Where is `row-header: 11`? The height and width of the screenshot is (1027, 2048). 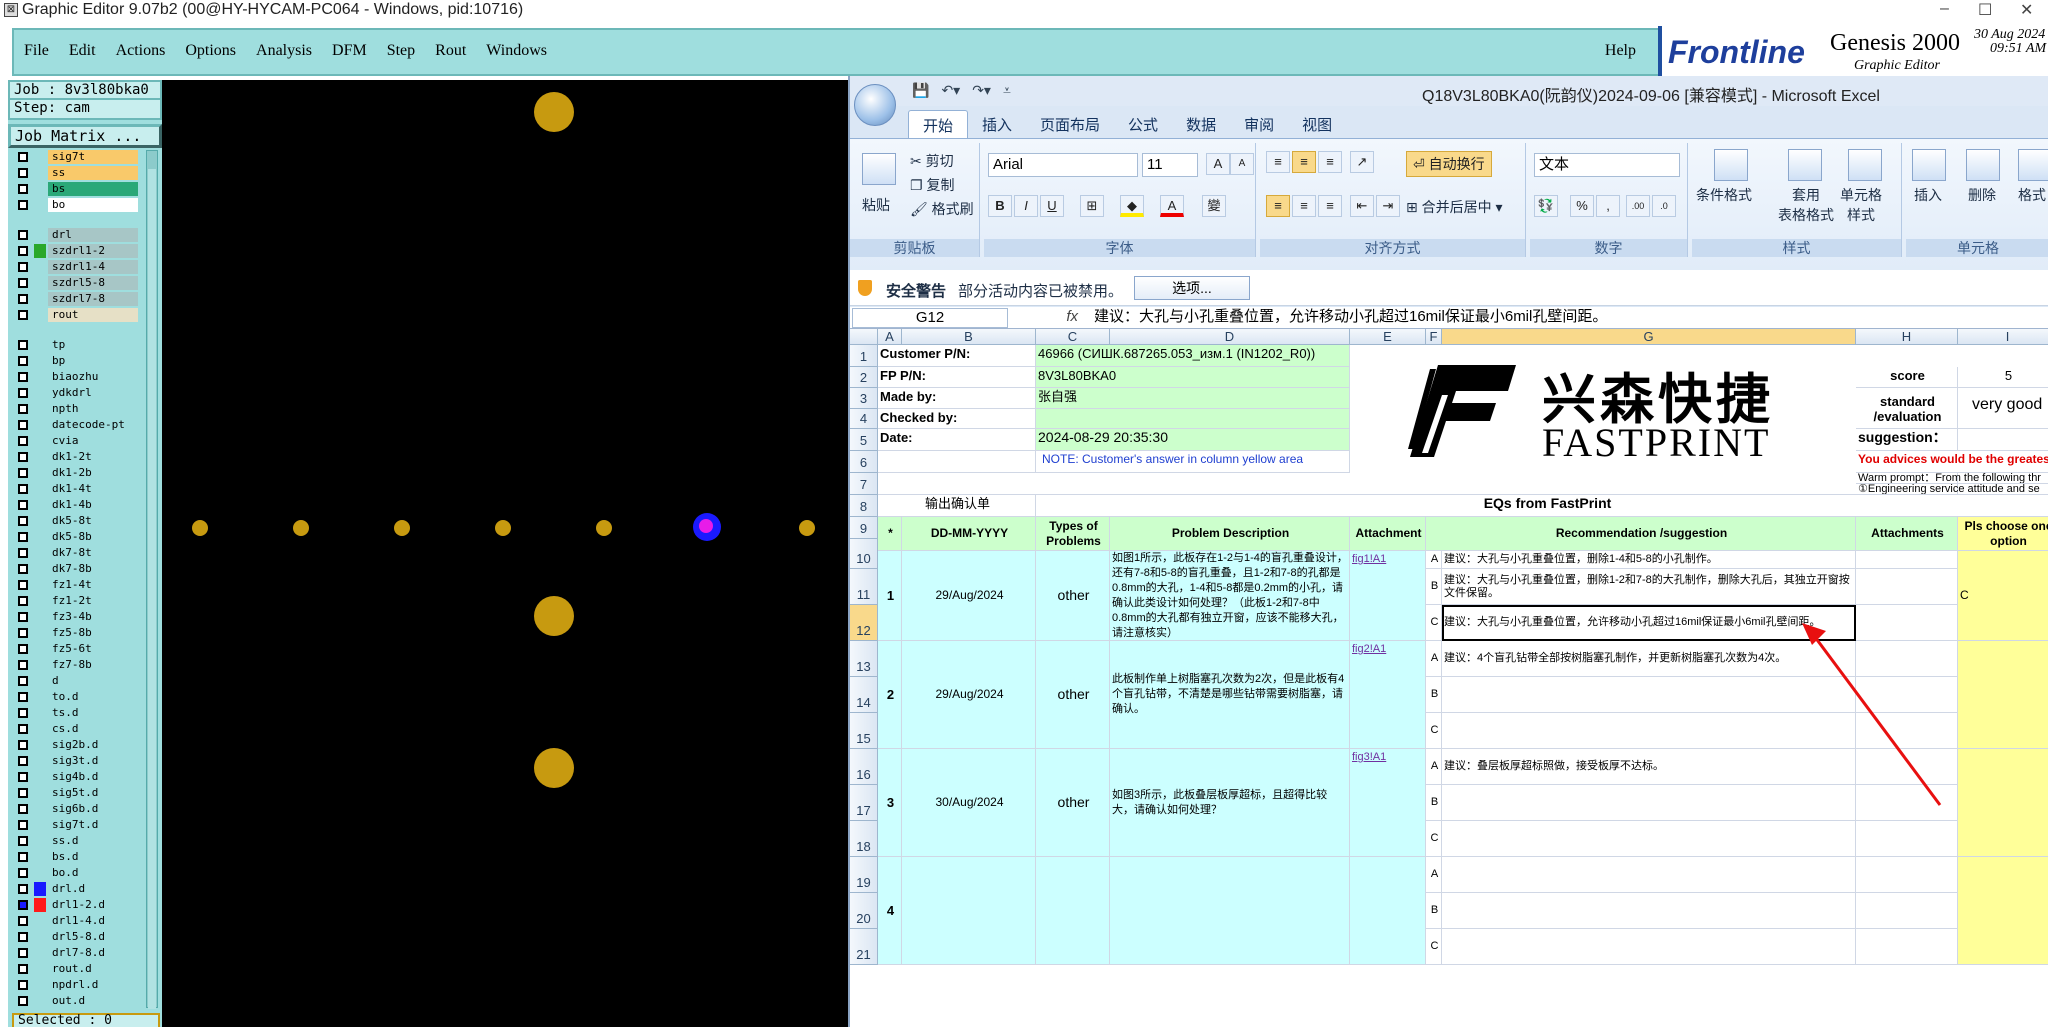 row-header: 11 is located at coordinates (864, 587).